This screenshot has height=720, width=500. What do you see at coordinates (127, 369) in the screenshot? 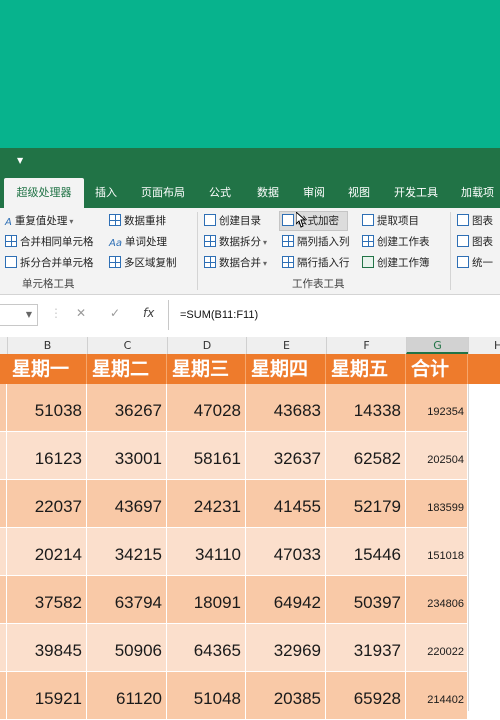
I see `header-tuesday: 星期二` at bounding box center [127, 369].